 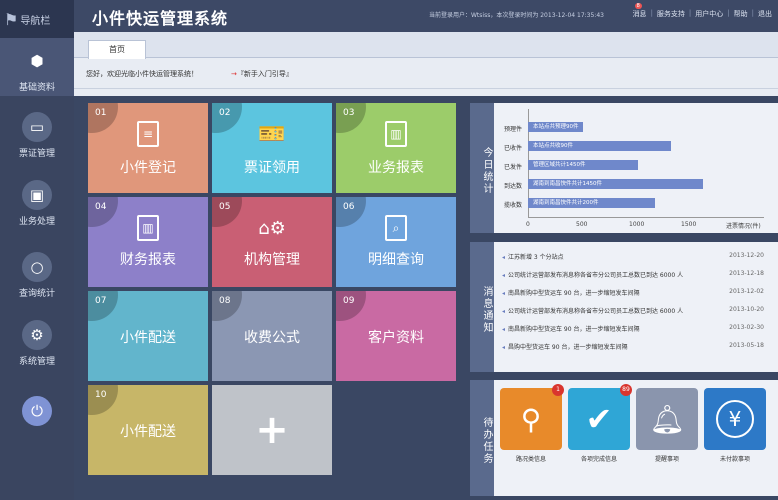 What do you see at coordinates (639, 11) in the screenshot?
I see `link-messages: 8 消息` at bounding box center [639, 11].